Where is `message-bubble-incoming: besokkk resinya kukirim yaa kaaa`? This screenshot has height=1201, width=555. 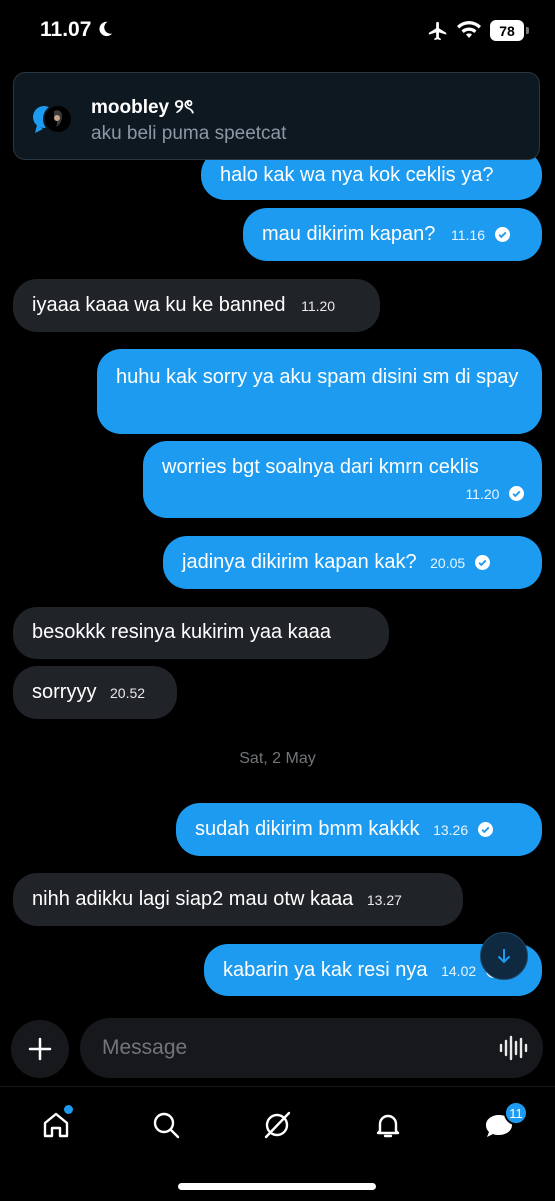 message-bubble-incoming: besokkk resinya kukirim yaa kaaa is located at coordinates (201, 633).